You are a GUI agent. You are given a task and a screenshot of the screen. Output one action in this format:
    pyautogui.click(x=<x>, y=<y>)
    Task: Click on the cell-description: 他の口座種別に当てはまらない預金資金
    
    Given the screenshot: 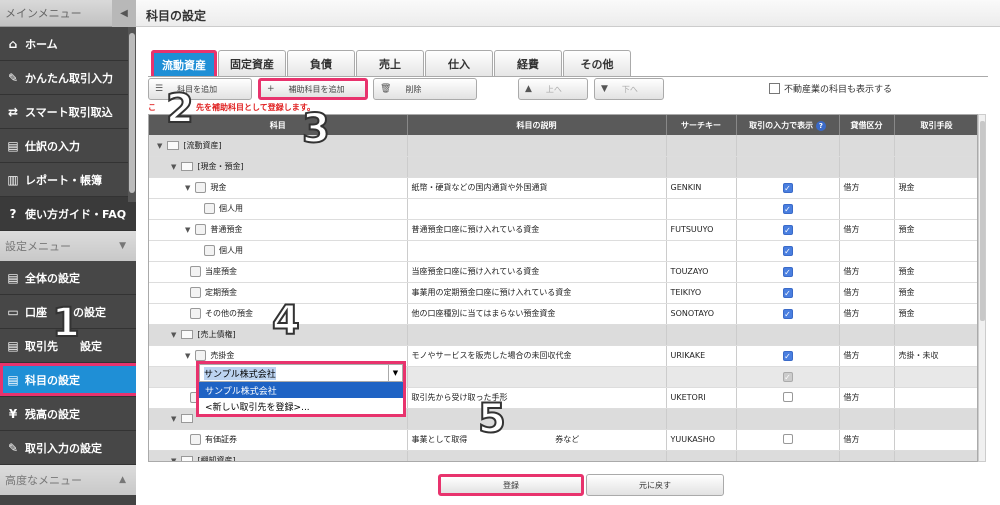 What is the action you would take?
    pyautogui.click(x=537, y=314)
    